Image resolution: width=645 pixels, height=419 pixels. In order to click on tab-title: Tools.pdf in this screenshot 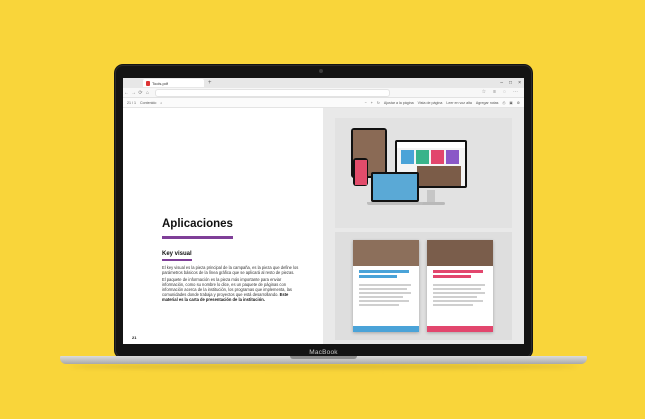, I will do `click(160, 83)`.